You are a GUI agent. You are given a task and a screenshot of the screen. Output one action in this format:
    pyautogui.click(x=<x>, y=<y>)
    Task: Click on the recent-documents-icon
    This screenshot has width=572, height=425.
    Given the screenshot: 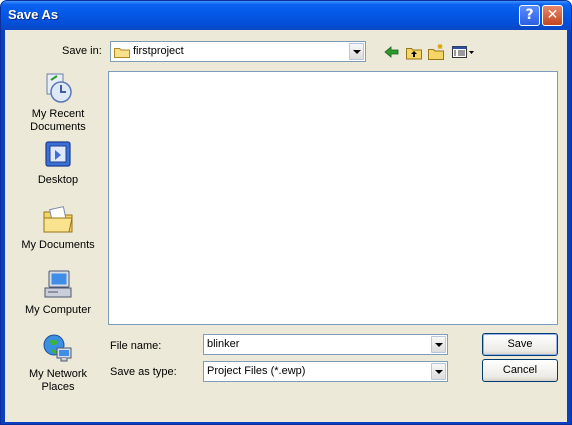 What is the action you would take?
    pyautogui.click(x=59, y=88)
    